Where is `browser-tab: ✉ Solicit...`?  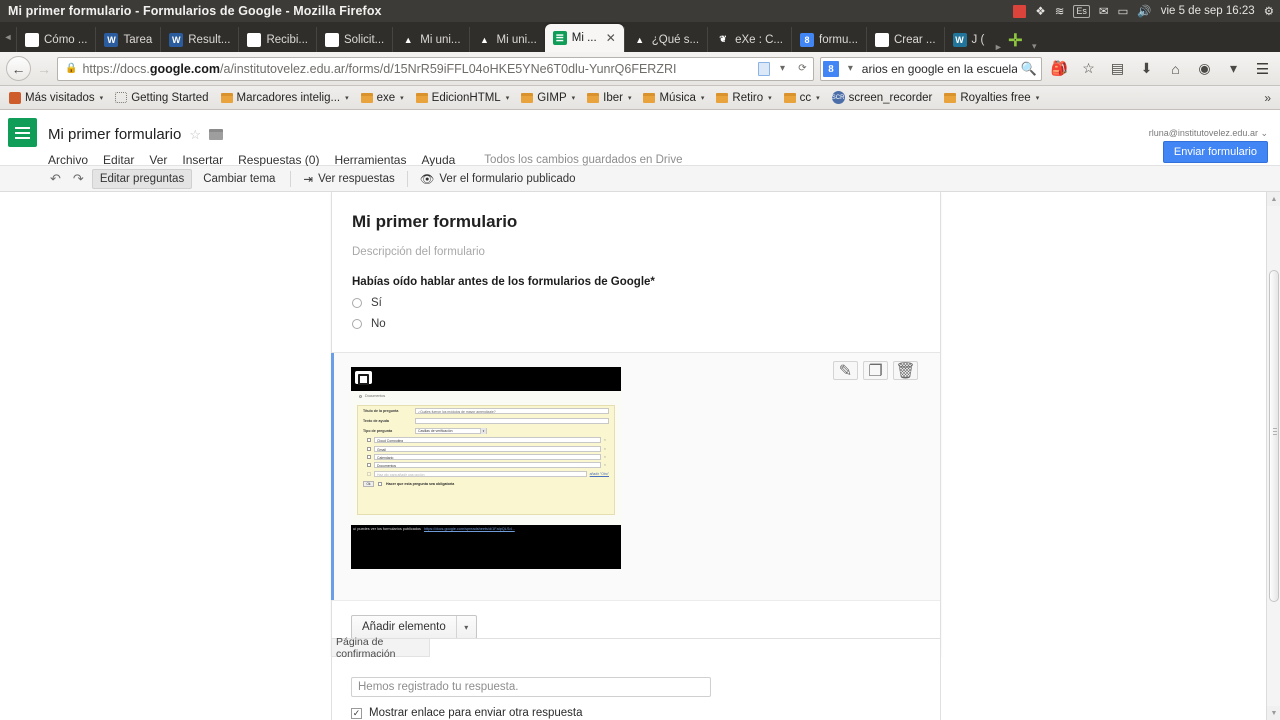
browser-tab: ✉ Solicit... is located at coordinates (353, 39).